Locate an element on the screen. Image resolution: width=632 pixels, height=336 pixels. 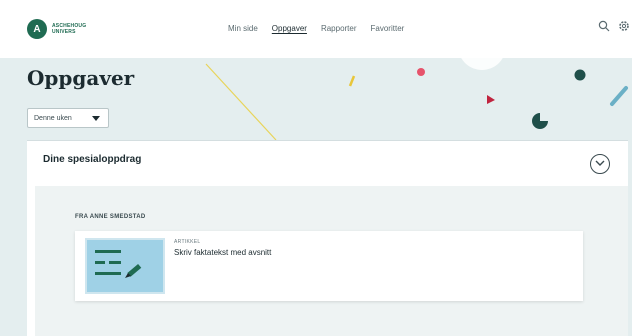
task-title: Skriv faktatekst med avsnitt is located at coordinates (222, 252).